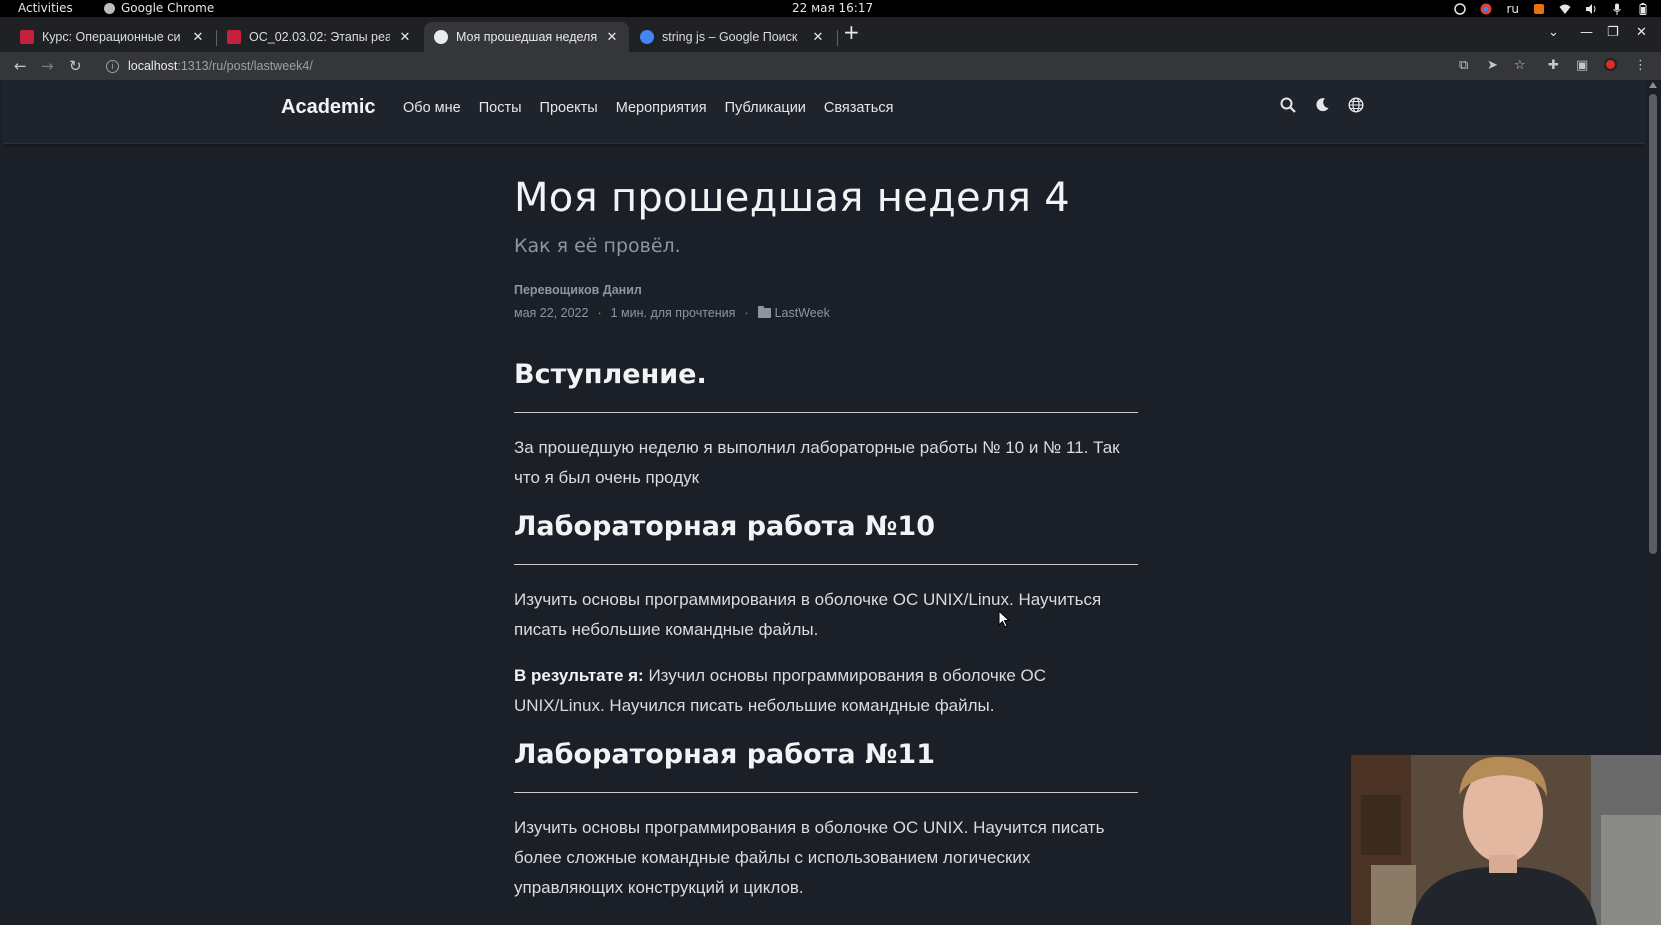  I want to click on article-title: Моя прошедшая неделя 4, so click(792, 198).